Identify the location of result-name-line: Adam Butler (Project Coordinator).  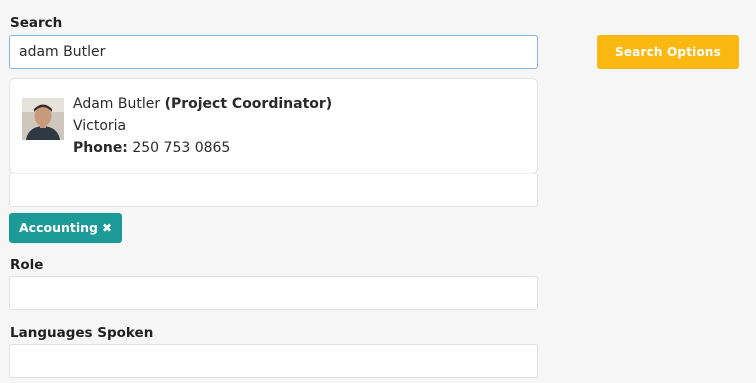
(202, 104).